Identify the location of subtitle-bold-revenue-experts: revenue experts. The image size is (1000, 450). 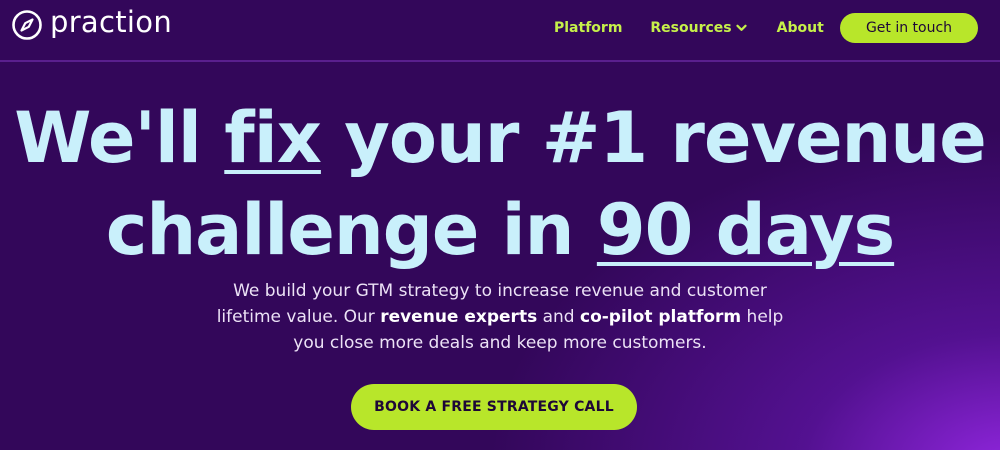
(459, 317).